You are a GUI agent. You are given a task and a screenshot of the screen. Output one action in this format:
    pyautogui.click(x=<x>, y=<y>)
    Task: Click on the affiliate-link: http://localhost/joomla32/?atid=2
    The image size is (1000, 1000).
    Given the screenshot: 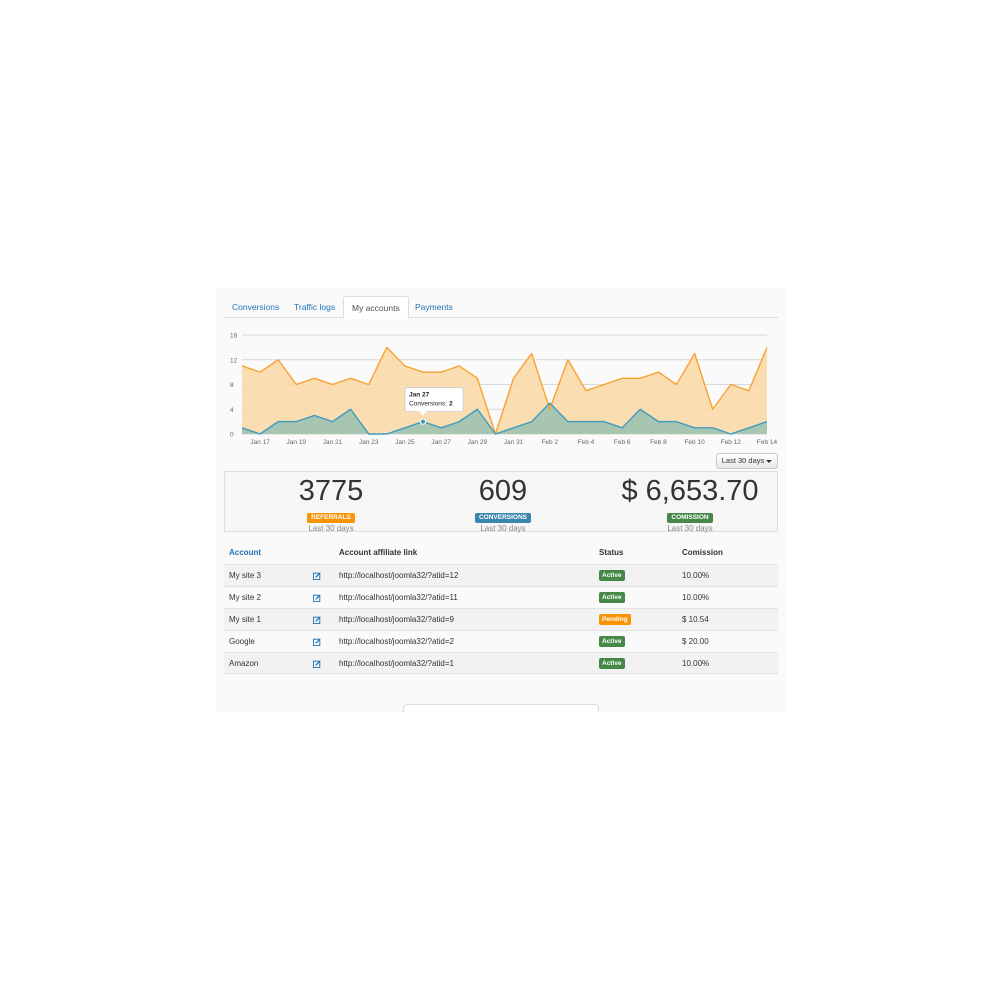 What is the action you would take?
    pyautogui.click(x=396, y=641)
    